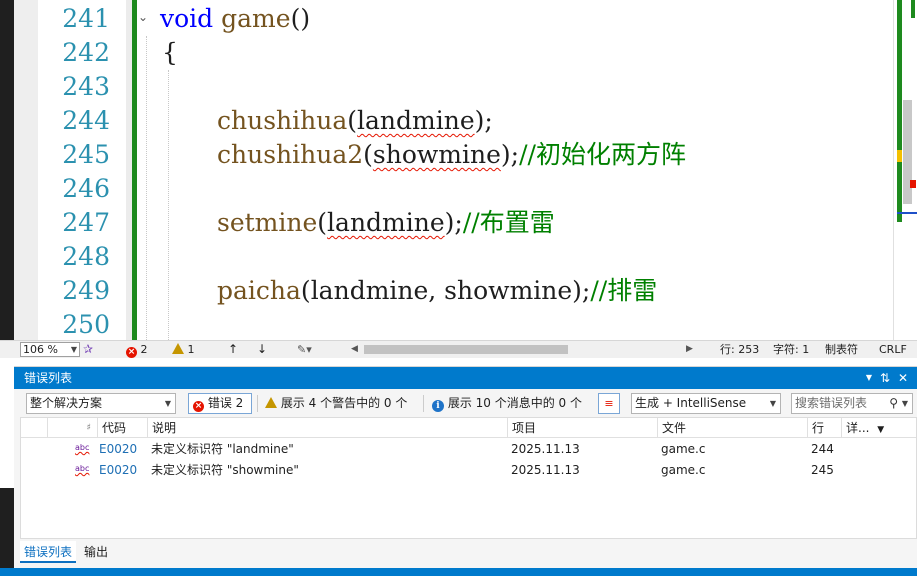 The image size is (917, 576). Describe the element at coordinates (86, 222) in the screenshot. I see `line-number: 247` at that location.